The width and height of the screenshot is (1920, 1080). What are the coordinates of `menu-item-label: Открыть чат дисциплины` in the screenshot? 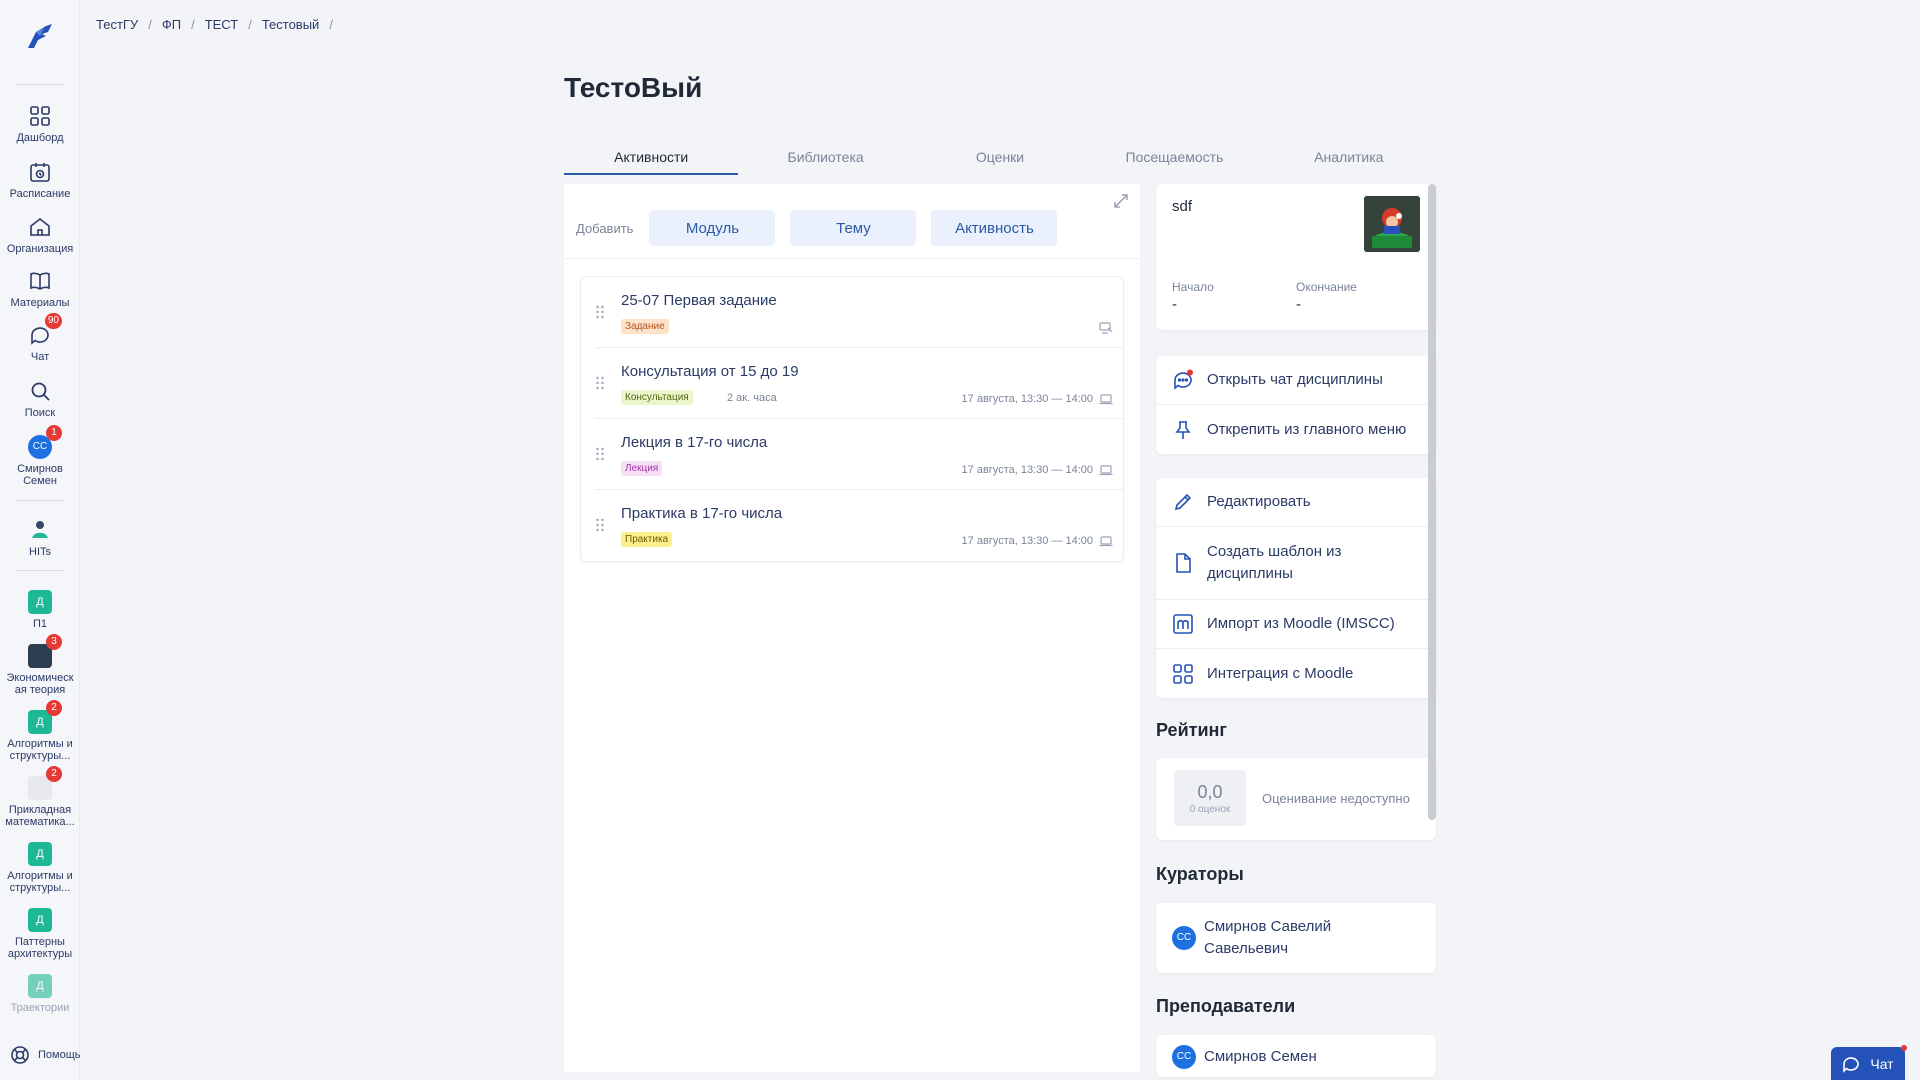 It's located at (1295, 379).